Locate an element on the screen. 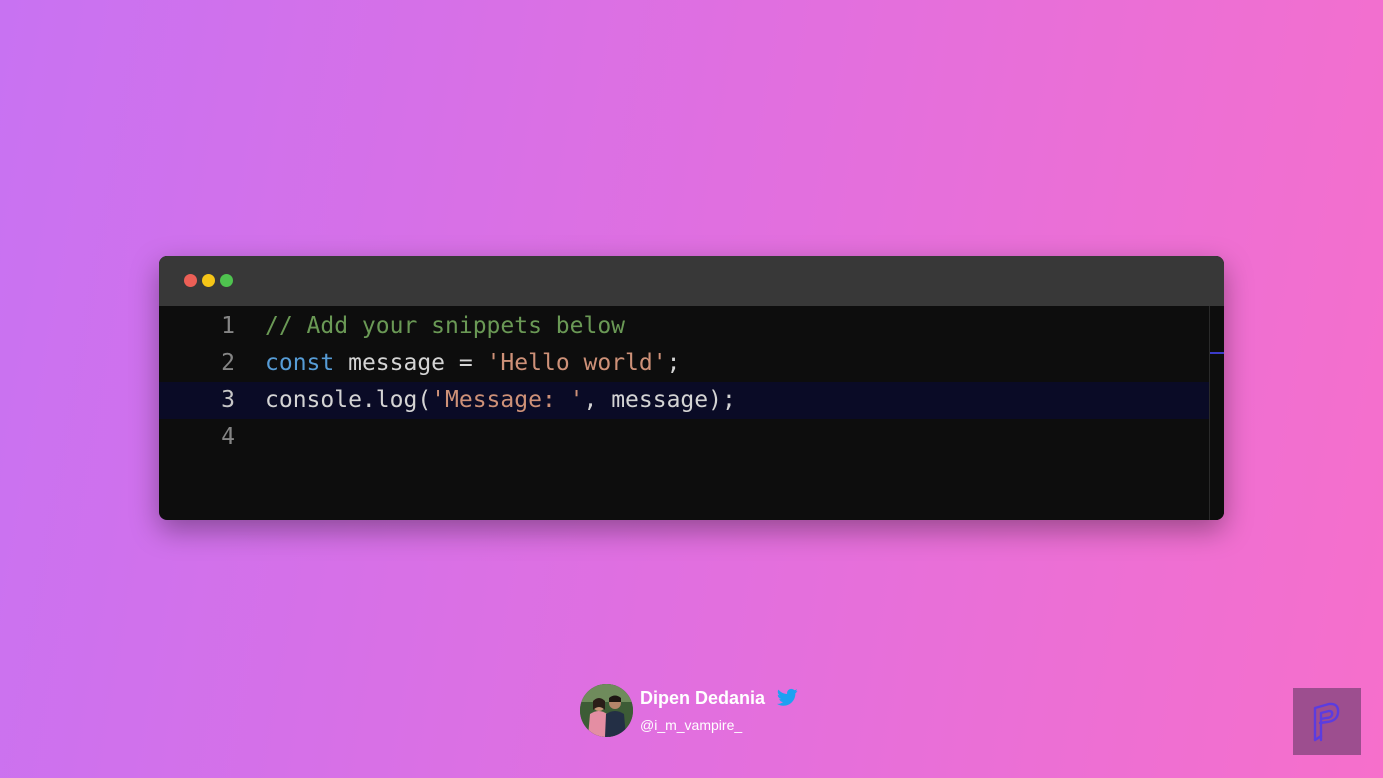 The width and height of the screenshot is (1383, 778). author-avatar is located at coordinates (606, 710).